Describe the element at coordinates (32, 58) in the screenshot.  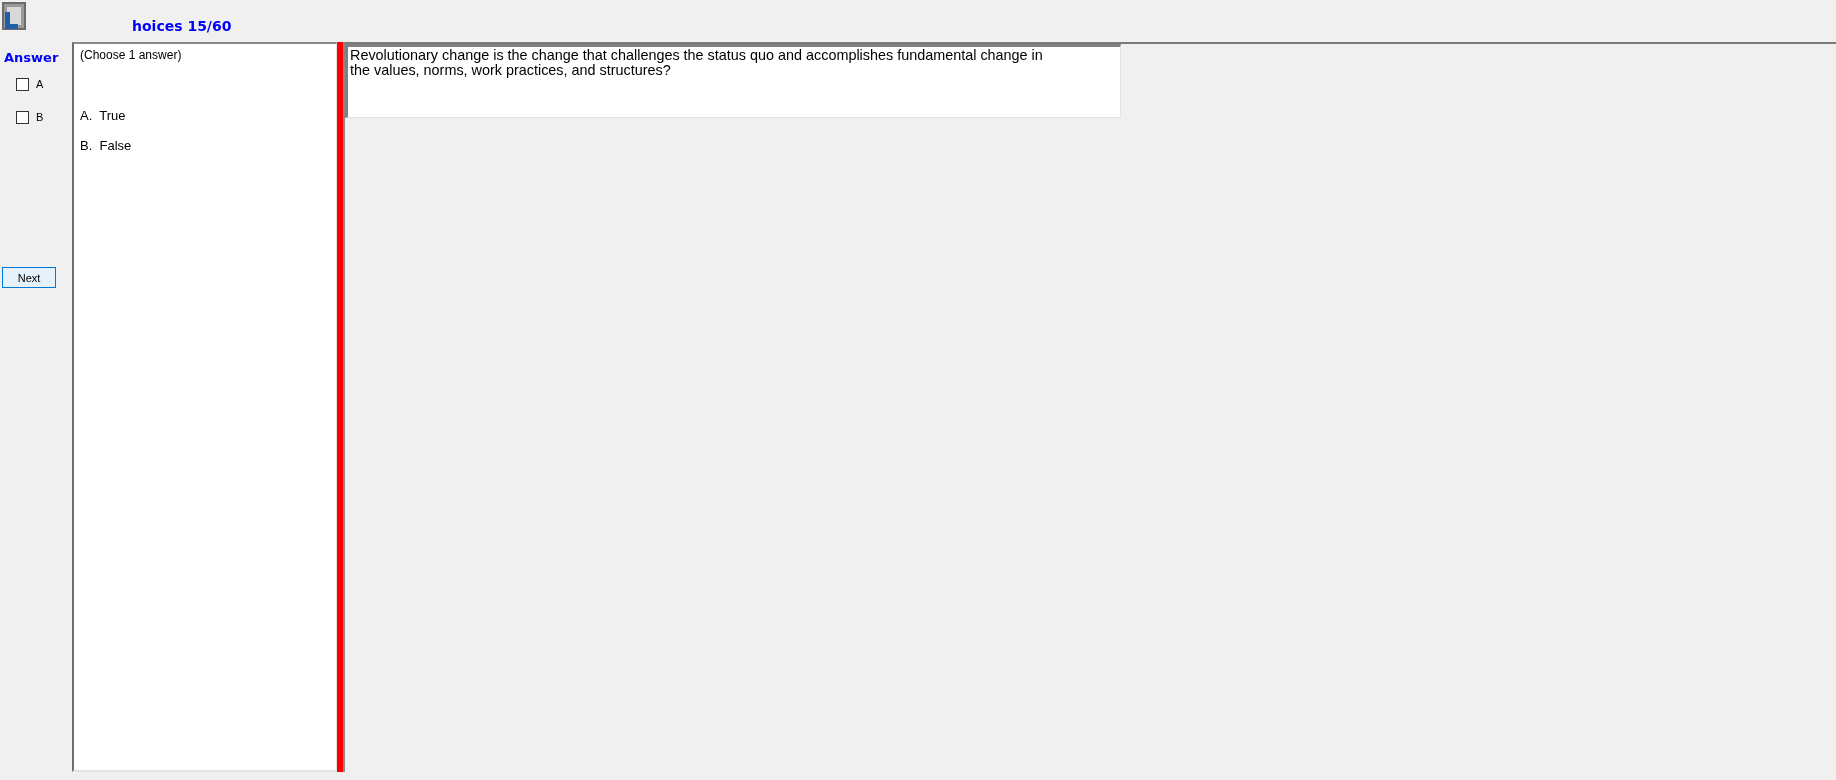
I see `answer-label: Answer` at that location.